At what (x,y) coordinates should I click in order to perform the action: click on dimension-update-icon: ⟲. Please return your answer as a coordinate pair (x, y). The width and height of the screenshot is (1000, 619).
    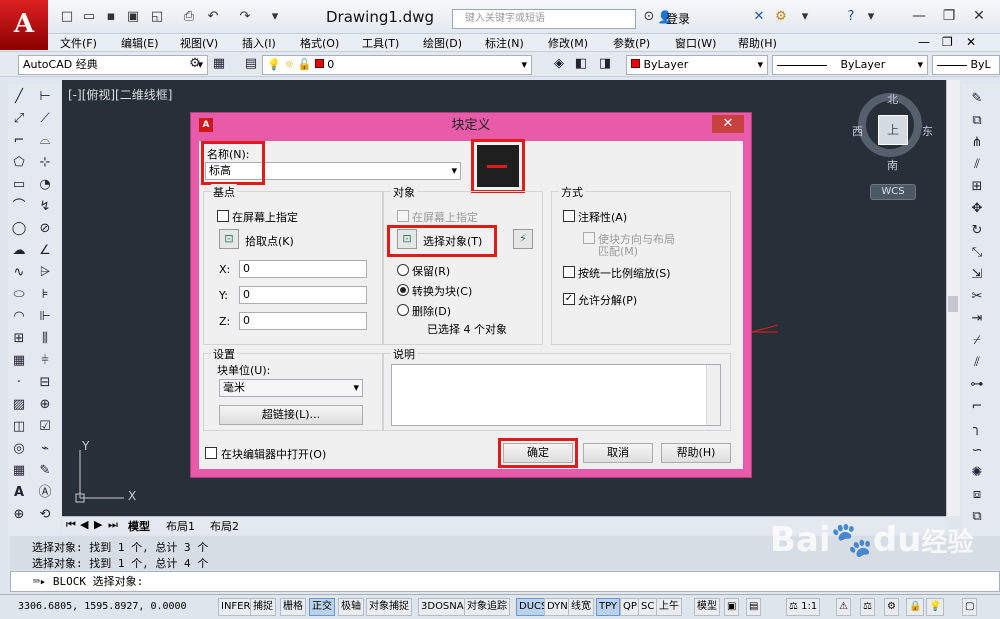
    Looking at the image, I should click on (45, 515).